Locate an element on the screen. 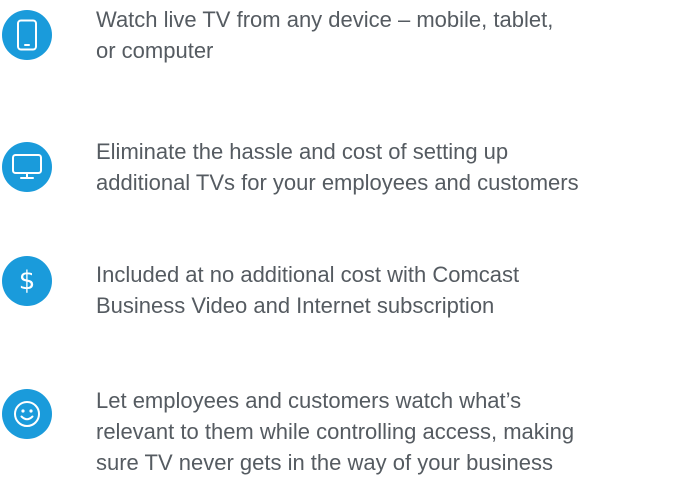 The width and height of the screenshot is (683, 480). dollar-glyph: $ is located at coordinates (27, 281).